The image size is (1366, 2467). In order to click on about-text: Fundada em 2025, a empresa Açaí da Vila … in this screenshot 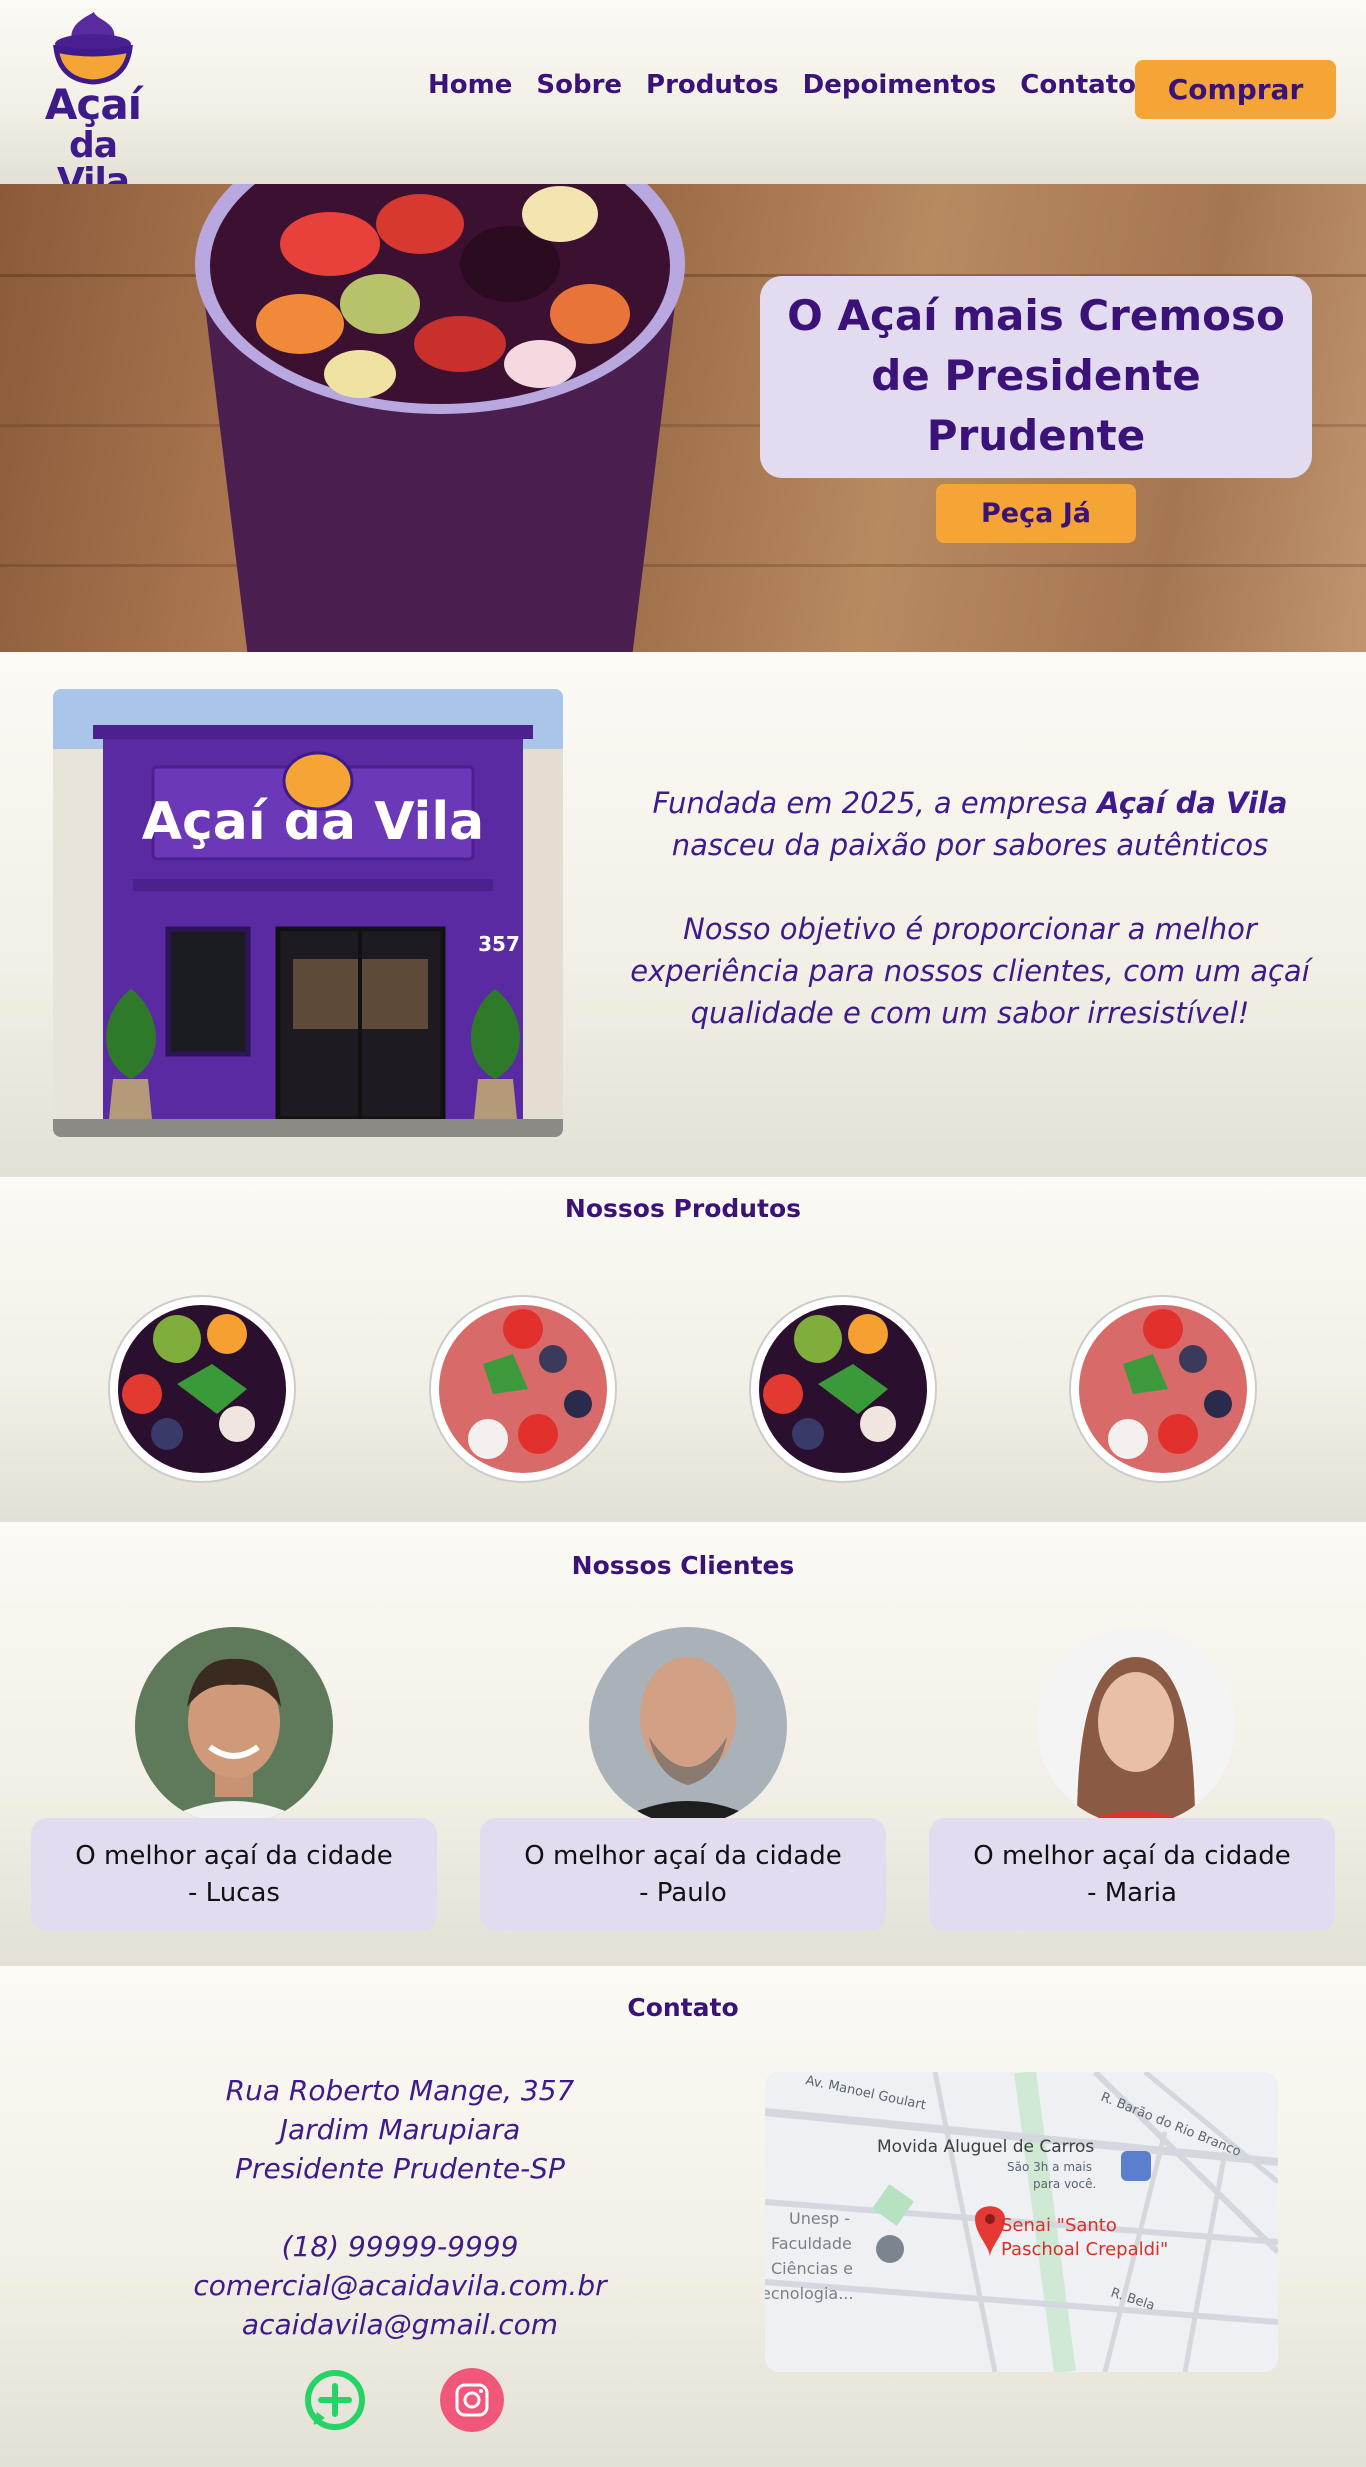, I will do `click(970, 908)`.